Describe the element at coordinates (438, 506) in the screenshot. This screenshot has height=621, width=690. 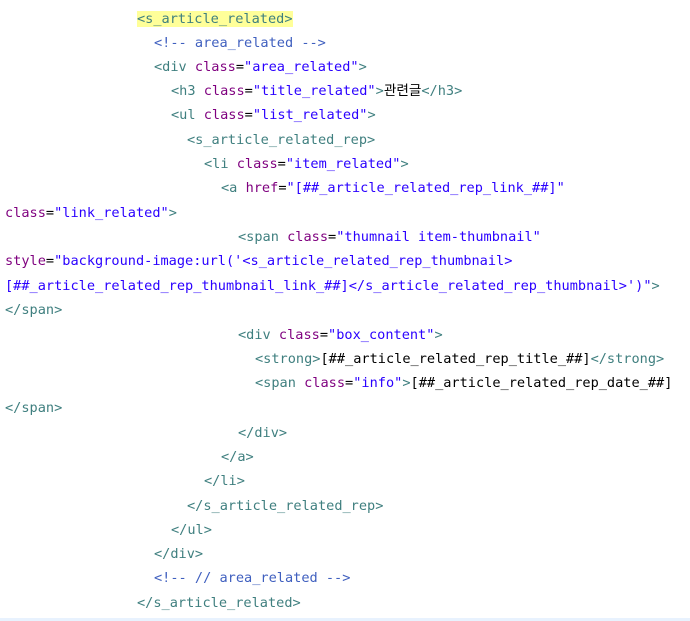
I see `code-line: </s_article_related_rep>` at that location.